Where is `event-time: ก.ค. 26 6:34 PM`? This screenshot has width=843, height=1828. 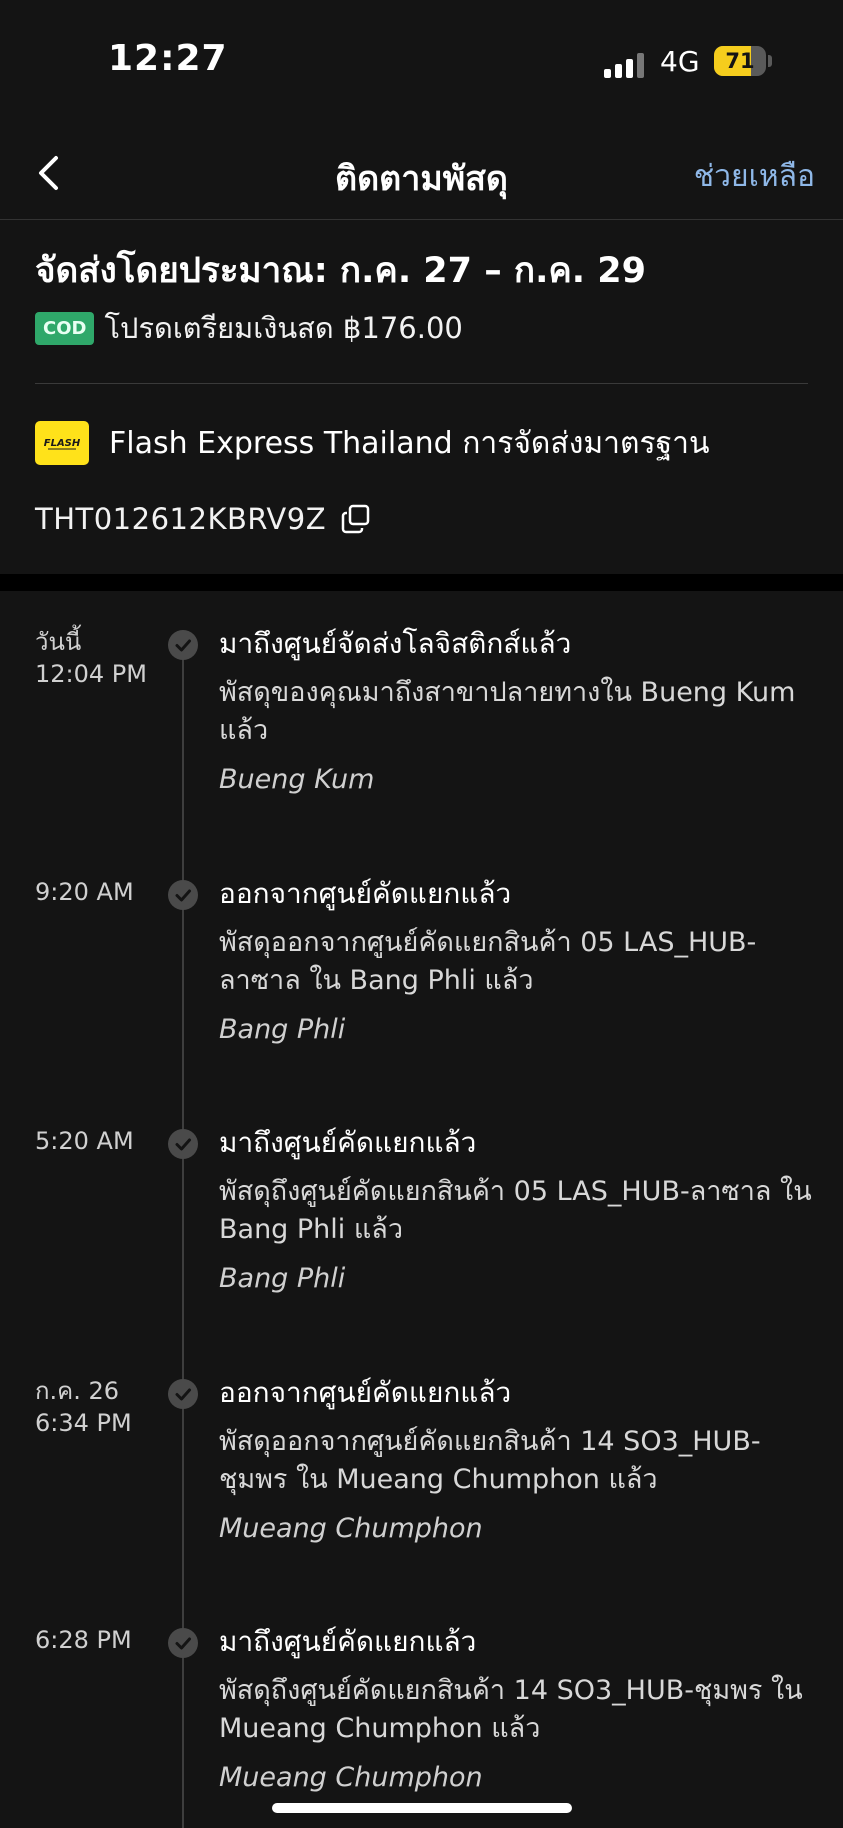 event-time: ก.ค. 26 6:34 PM is located at coordinates (83, 1407).